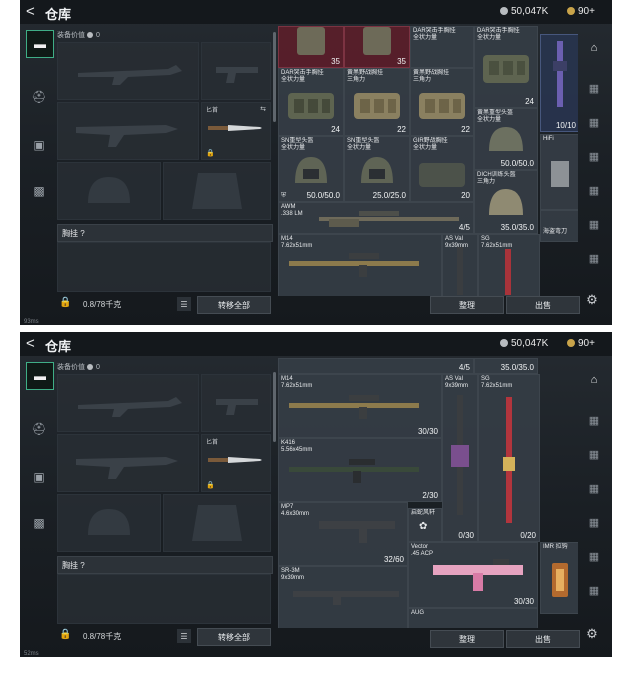  What do you see at coordinates (236, 131) in the screenshot?
I see `melee-slot: 匕首 ⇆ 🔒` at bounding box center [236, 131].